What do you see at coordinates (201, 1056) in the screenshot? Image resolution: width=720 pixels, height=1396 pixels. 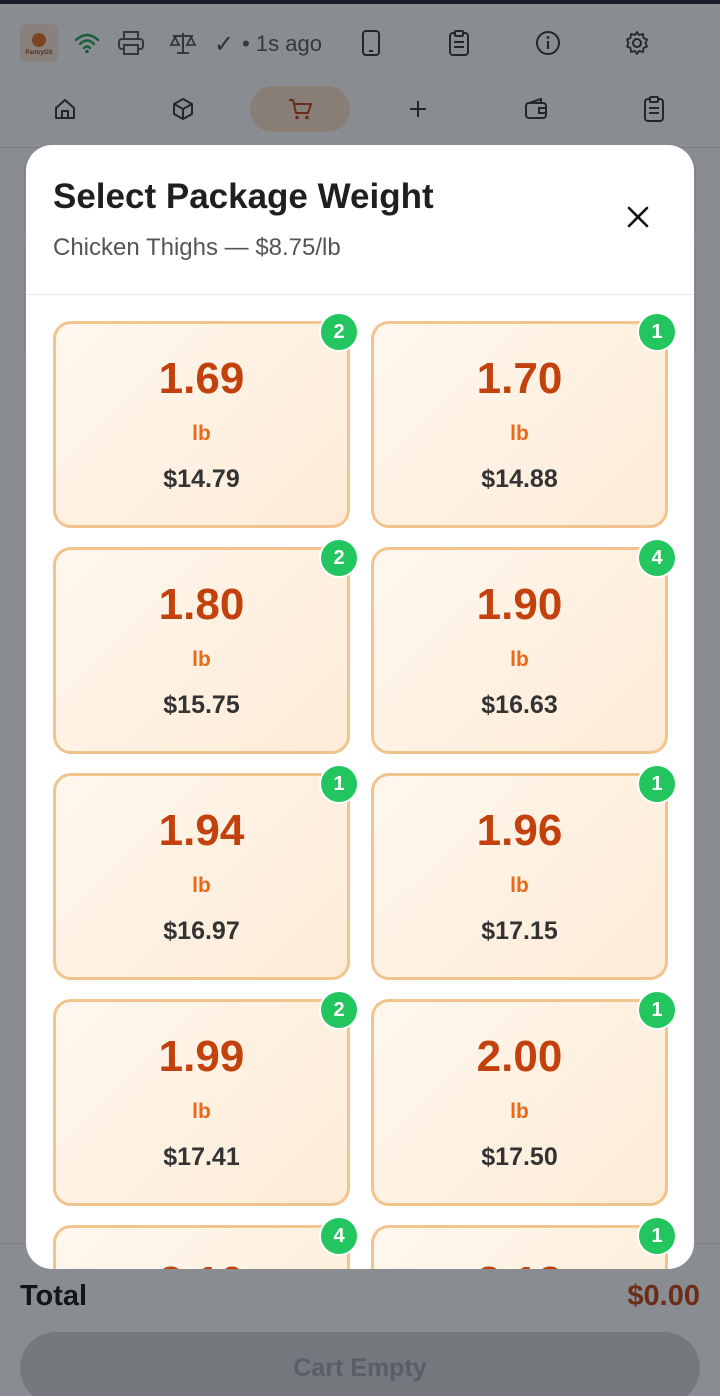 I see `package-weight: 1.99` at bounding box center [201, 1056].